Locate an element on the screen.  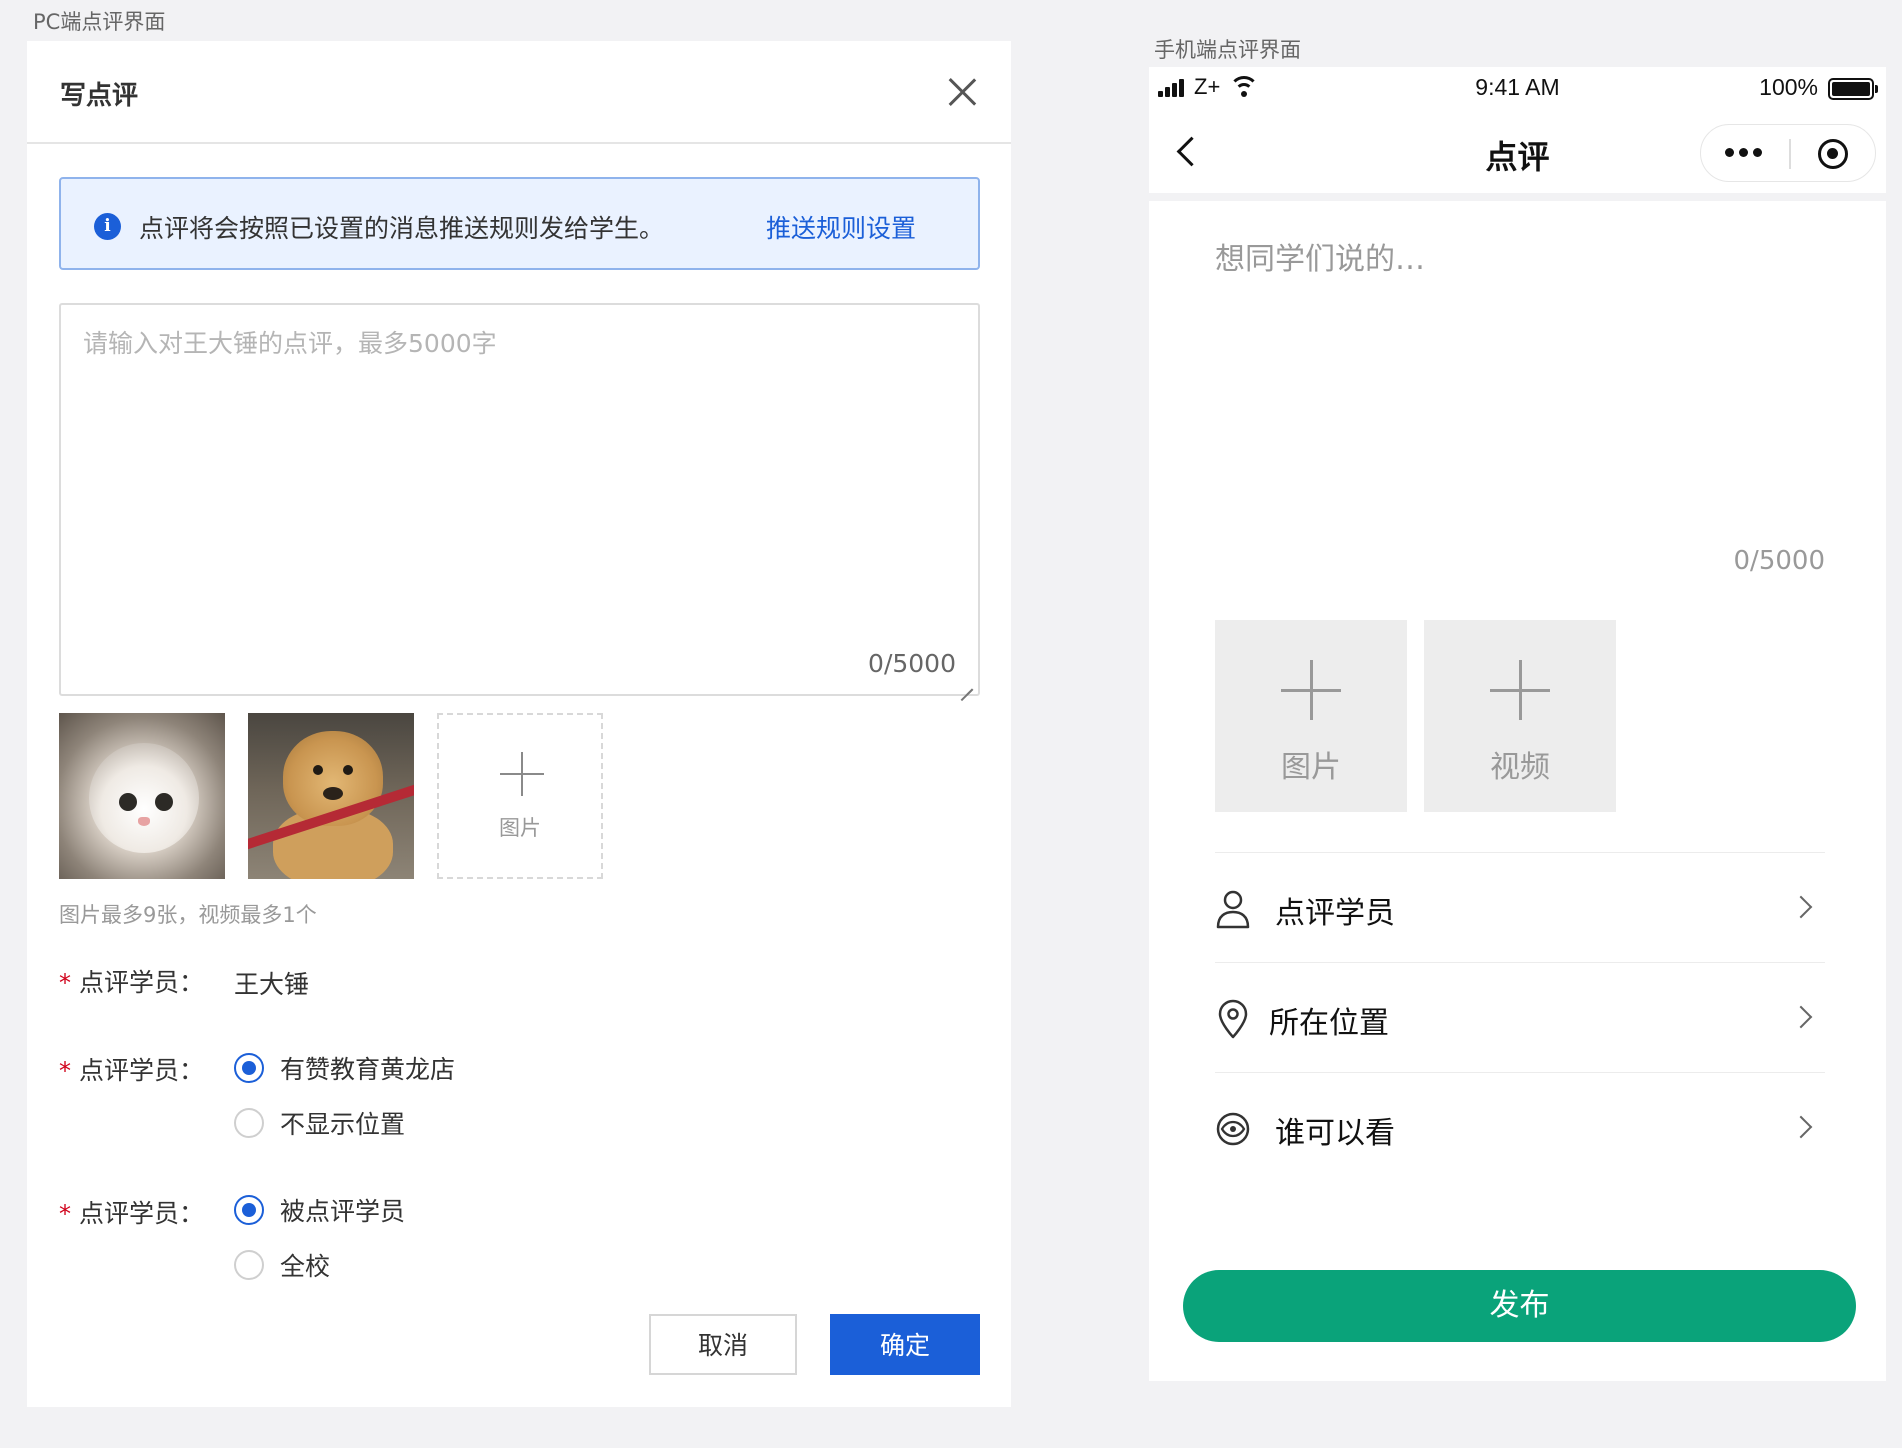
battery-percent: 100% is located at coordinates (1788, 87).